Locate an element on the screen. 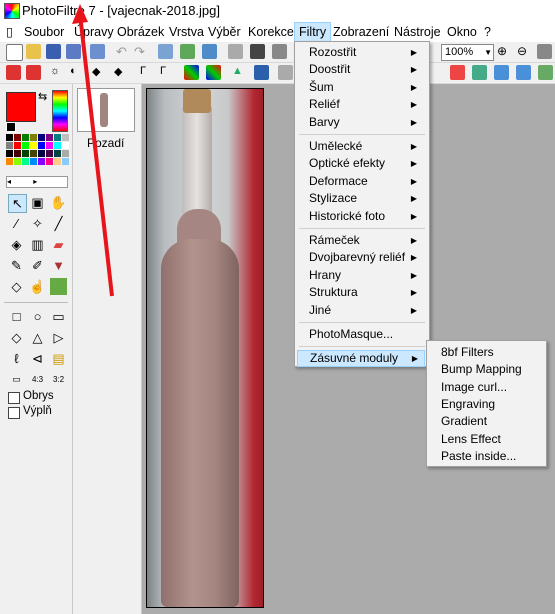  annotation-arrow is located at coordinates (93, 150).